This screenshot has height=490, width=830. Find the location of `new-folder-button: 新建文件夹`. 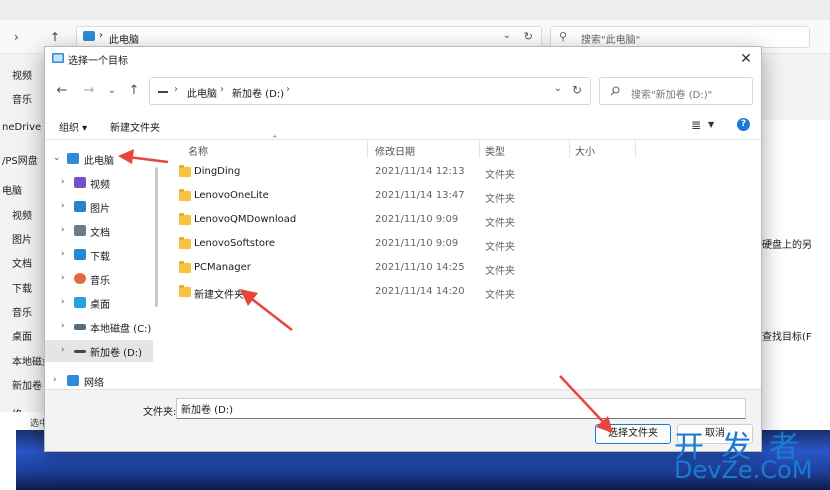

new-folder-button: 新建文件夹 is located at coordinates (135, 126).